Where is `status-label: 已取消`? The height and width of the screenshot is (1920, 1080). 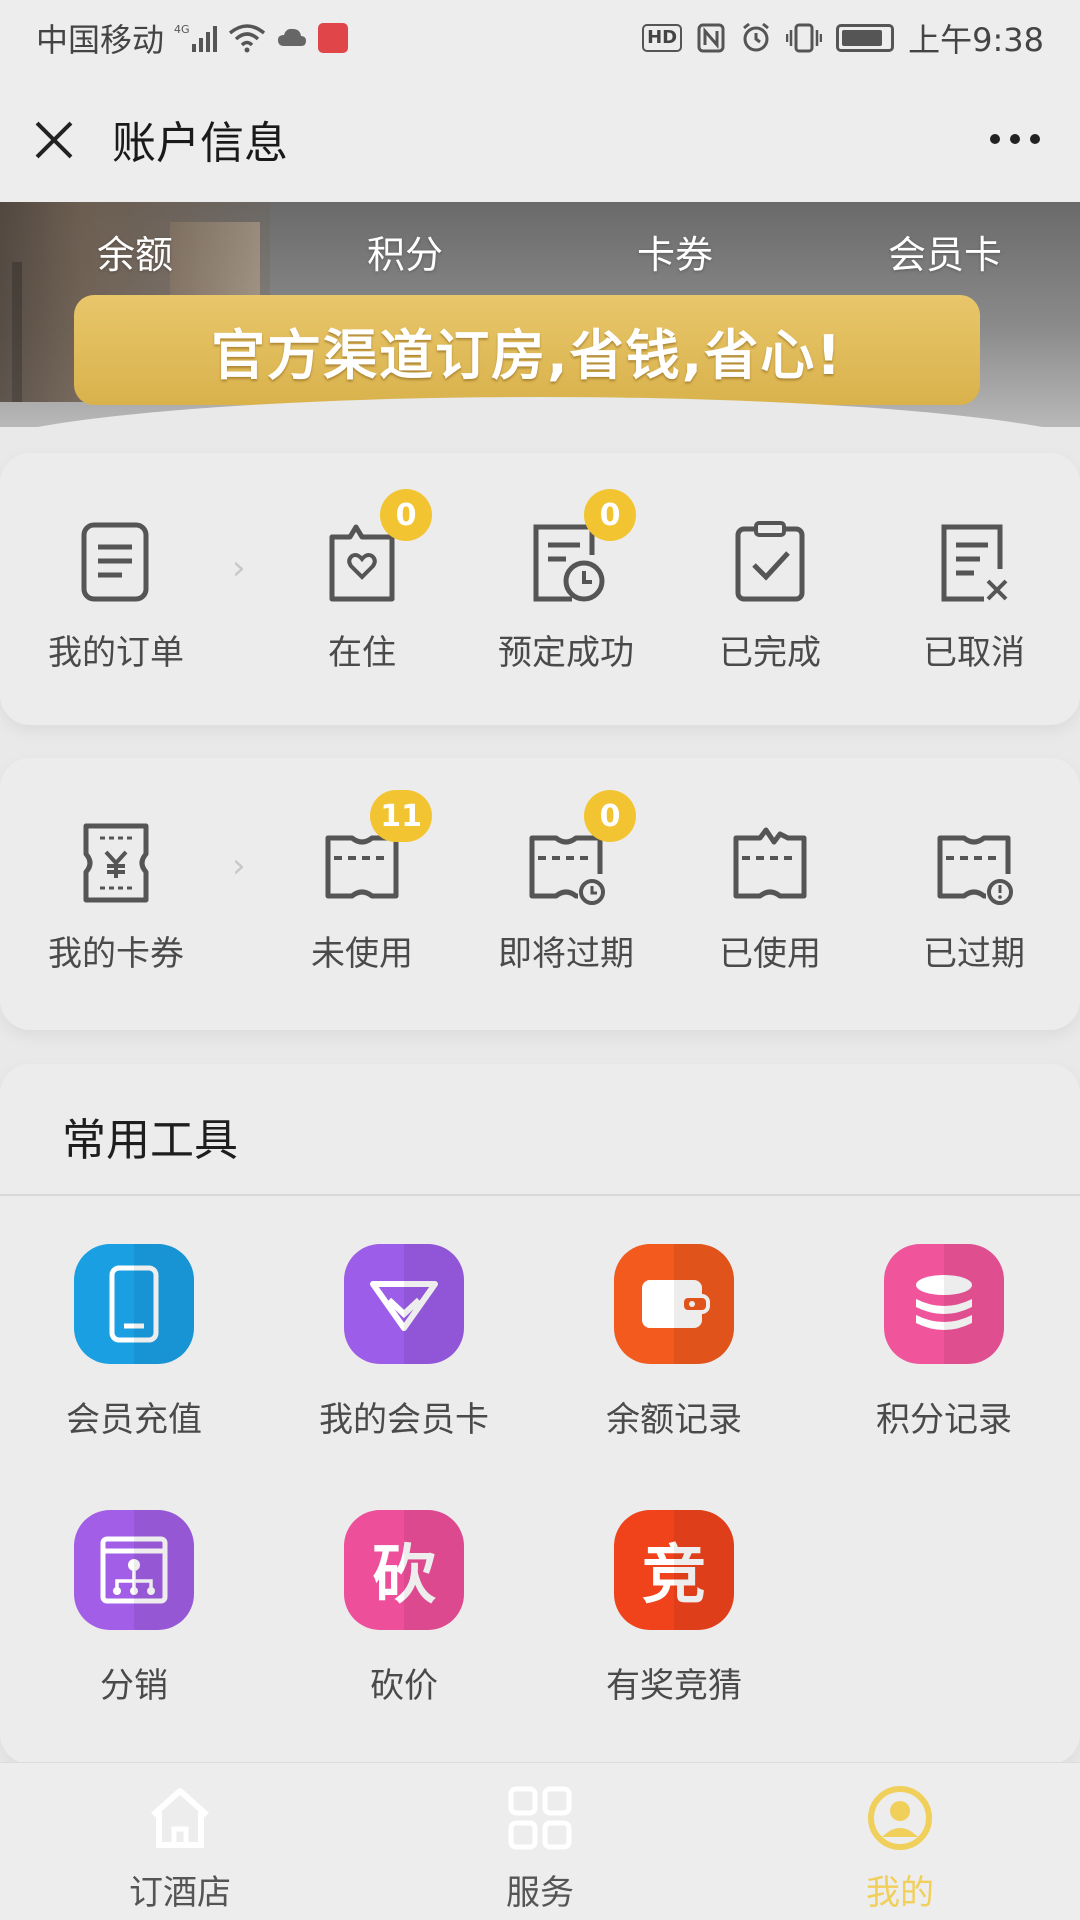
status-label: 已取消 is located at coordinates (974, 653).